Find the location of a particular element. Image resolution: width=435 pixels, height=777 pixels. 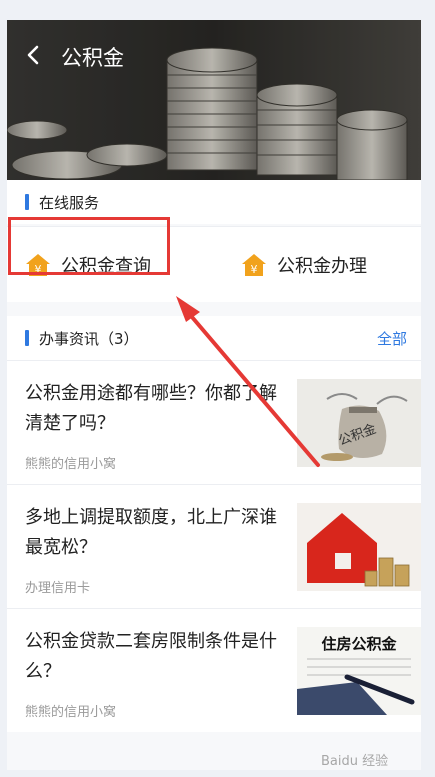

news-section-header: 办事资讯（3） 全部 is located at coordinates (214, 338).